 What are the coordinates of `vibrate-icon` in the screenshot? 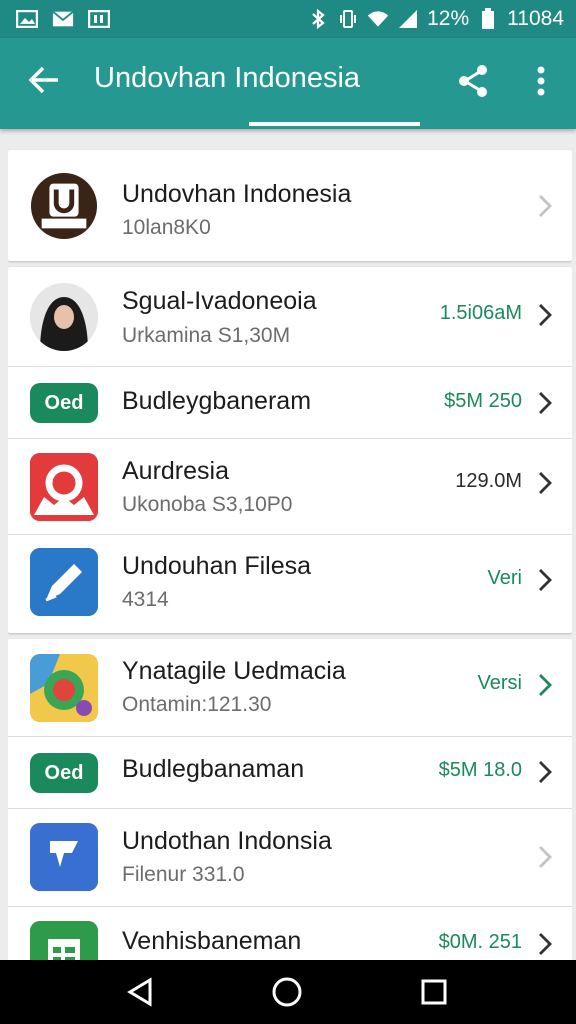 It's located at (348, 19).